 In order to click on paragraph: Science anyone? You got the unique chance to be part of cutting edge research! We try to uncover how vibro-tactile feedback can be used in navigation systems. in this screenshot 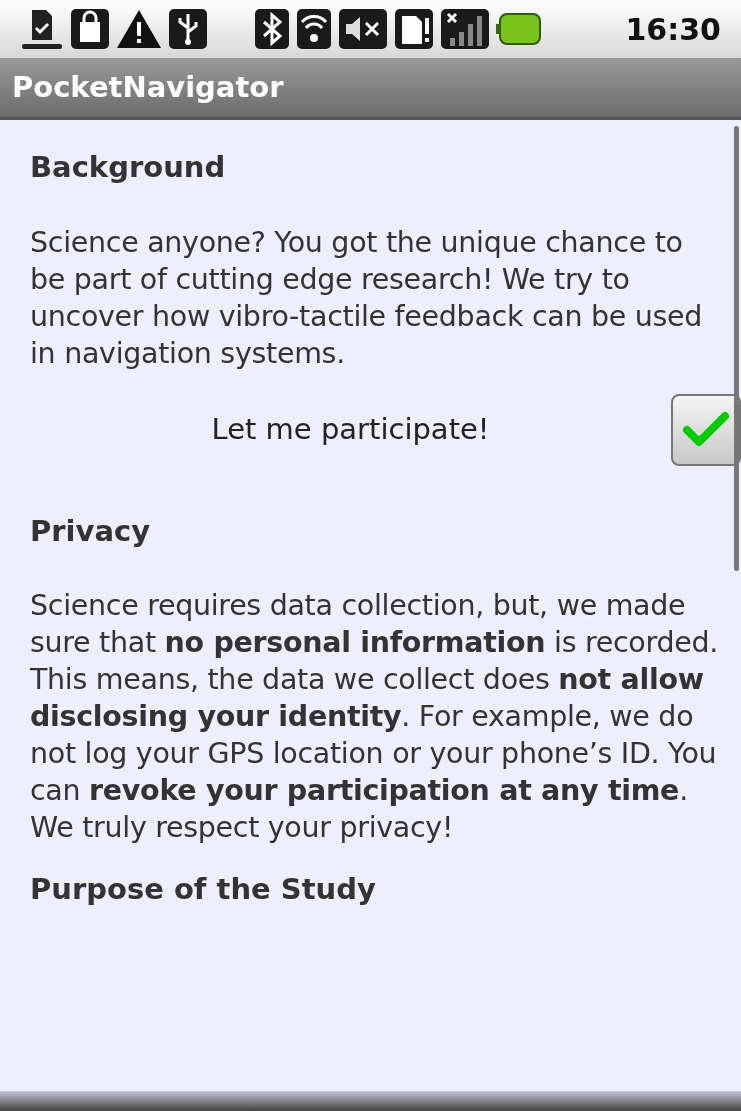, I will do `click(367, 298)`.